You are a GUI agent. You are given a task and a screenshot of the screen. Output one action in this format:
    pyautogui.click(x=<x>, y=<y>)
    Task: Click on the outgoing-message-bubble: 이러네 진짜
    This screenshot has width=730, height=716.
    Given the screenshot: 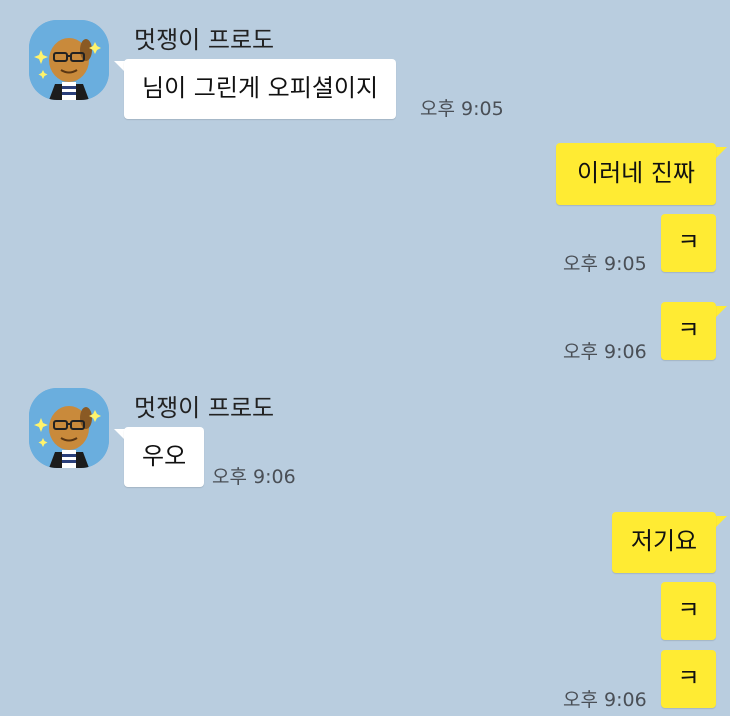 What is the action you would take?
    pyautogui.click(x=636, y=174)
    